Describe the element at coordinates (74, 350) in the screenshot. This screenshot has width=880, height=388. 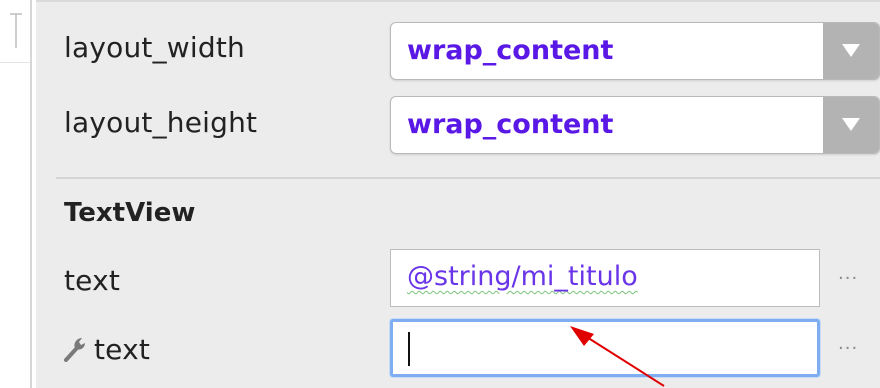
I see `wrench-icon` at that location.